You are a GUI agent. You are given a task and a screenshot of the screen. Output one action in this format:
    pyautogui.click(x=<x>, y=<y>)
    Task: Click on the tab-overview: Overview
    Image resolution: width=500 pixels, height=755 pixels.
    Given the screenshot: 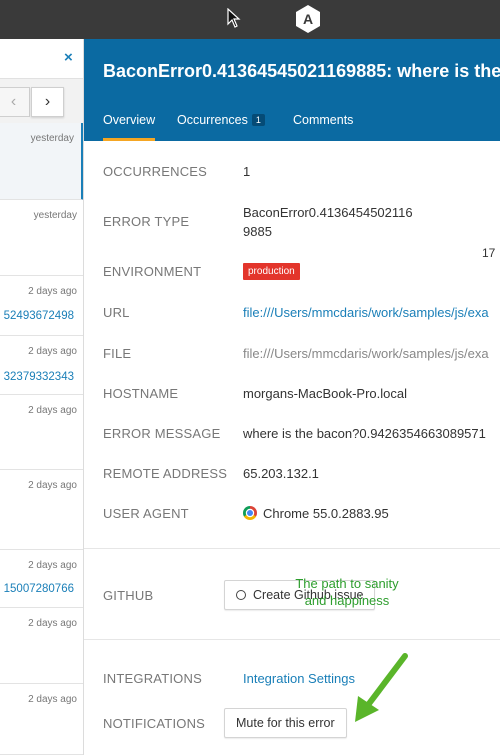 What is the action you would take?
    pyautogui.click(x=129, y=127)
    